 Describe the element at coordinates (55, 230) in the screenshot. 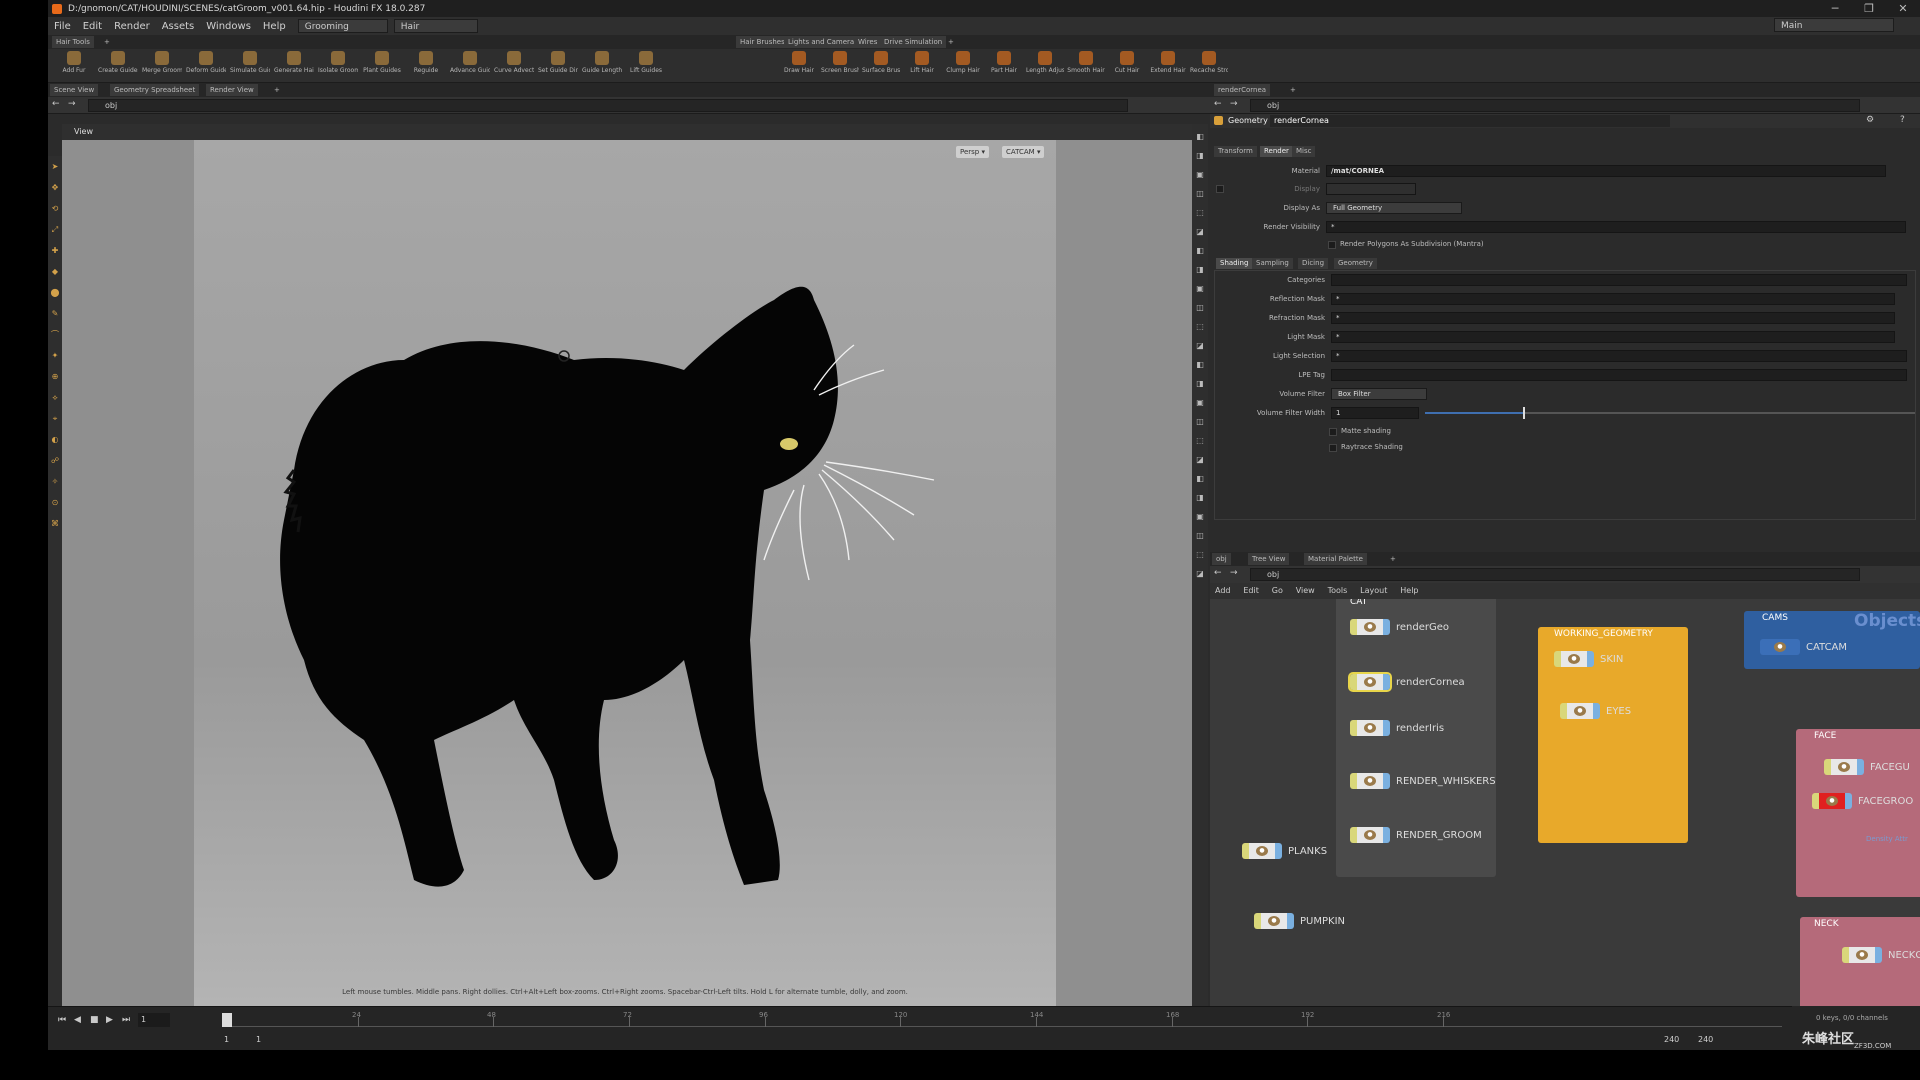

I see `viewport-tool-icon: ⤢` at that location.